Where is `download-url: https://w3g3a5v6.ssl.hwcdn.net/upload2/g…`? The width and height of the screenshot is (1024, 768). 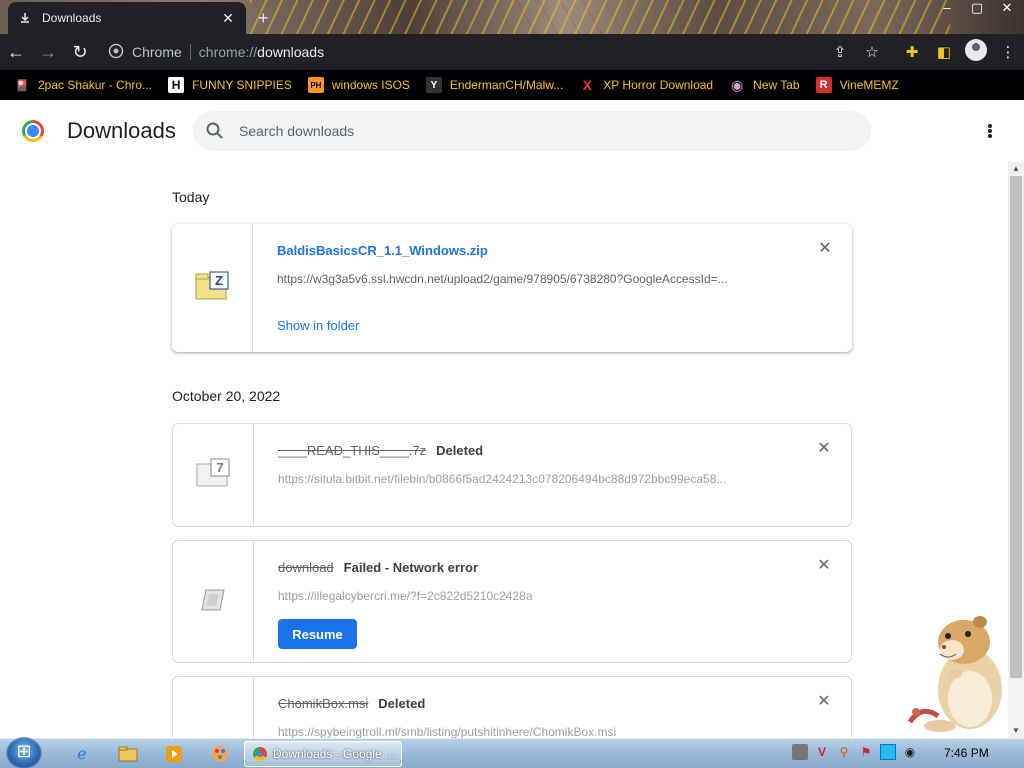
download-url: https://w3g3a5v6.ssl.hwcdn.net/upload2/g… is located at coordinates (534, 279).